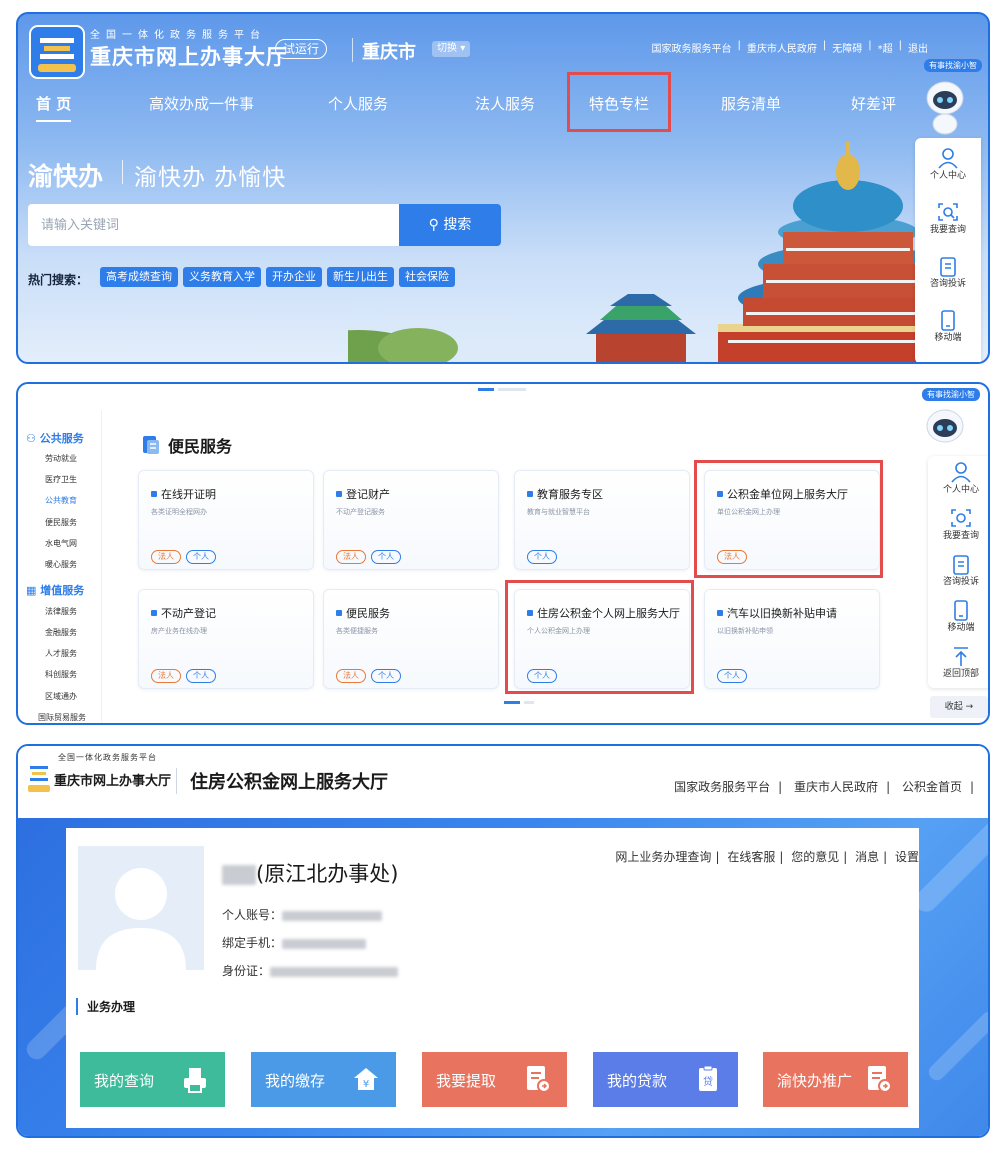  I want to click on link-logout: 退出, so click(918, 47).